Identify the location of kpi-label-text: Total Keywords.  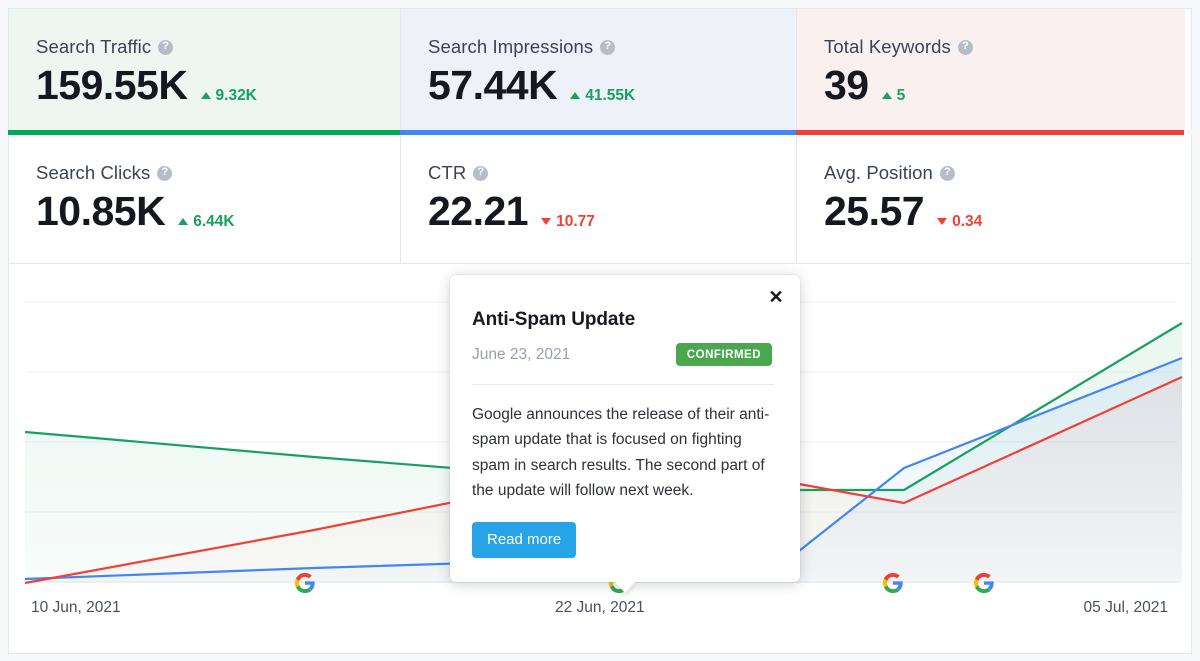
(887, 46).